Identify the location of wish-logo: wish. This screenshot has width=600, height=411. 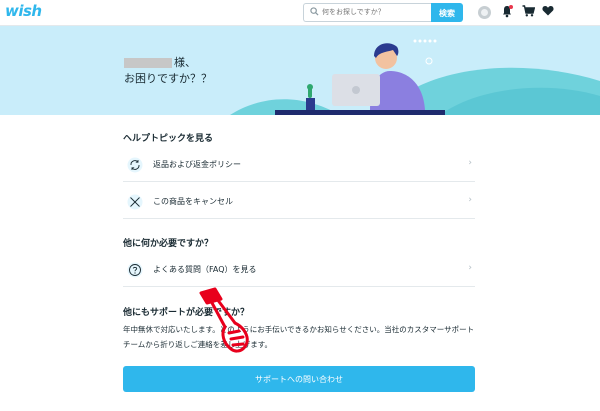
(23, 11).